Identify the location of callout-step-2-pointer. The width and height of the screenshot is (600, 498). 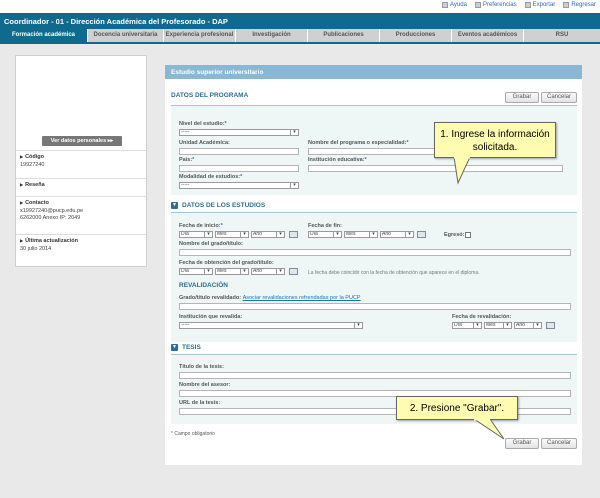
(489, 429).